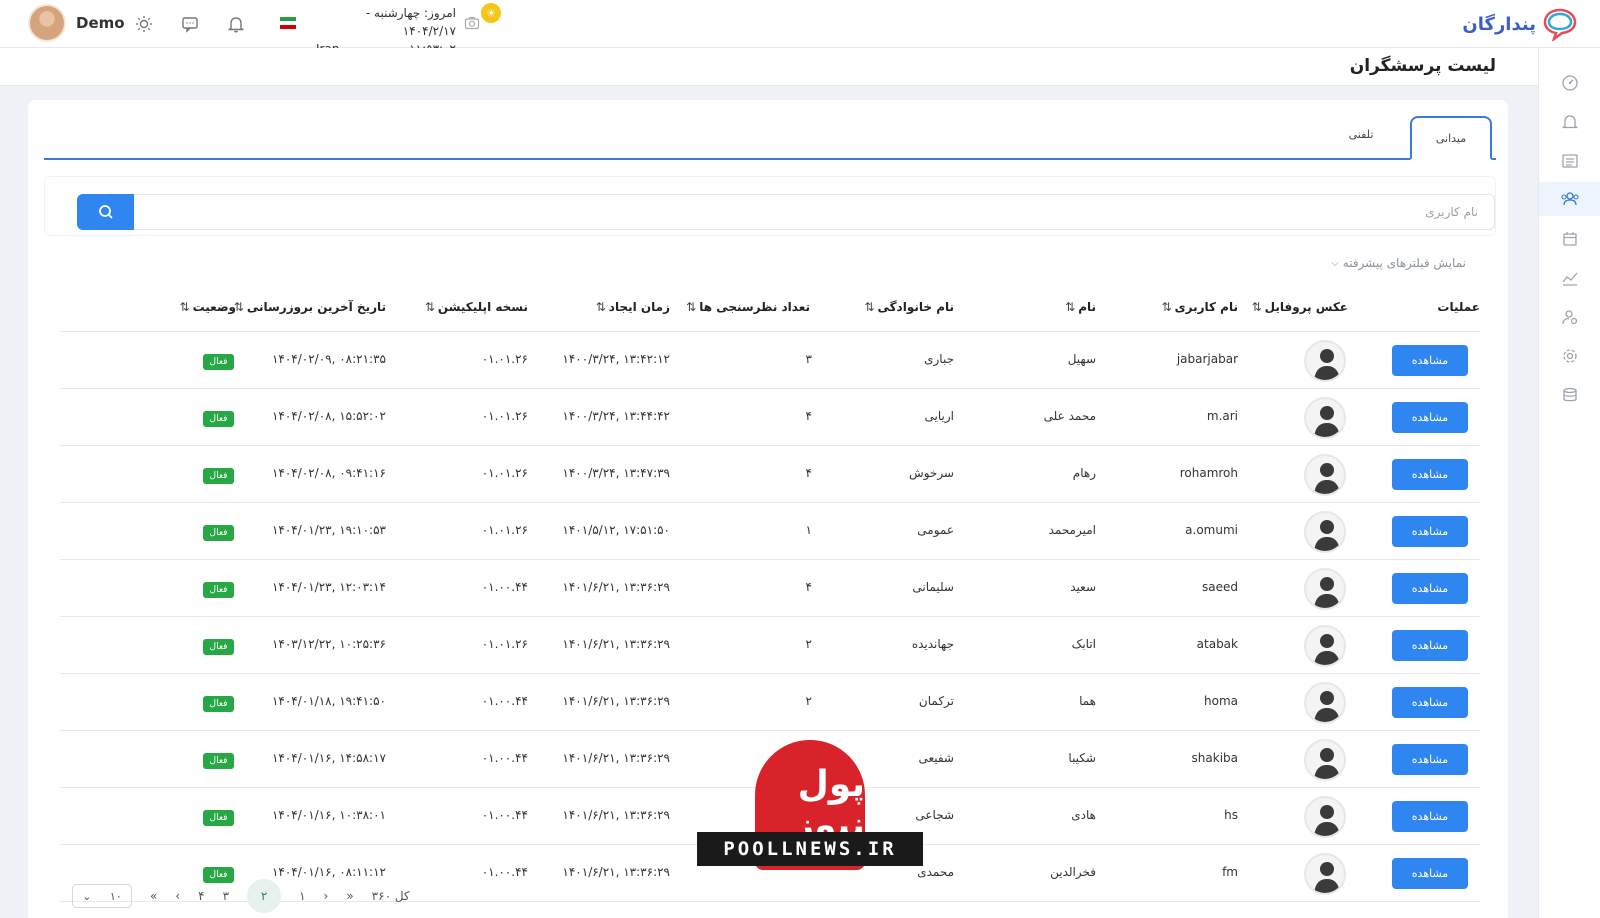  What do you see at coordinates (102, 896) in the screenshot?
I see `page-size-select: ⌄ ۱۰` at bounding box center [102, 896].